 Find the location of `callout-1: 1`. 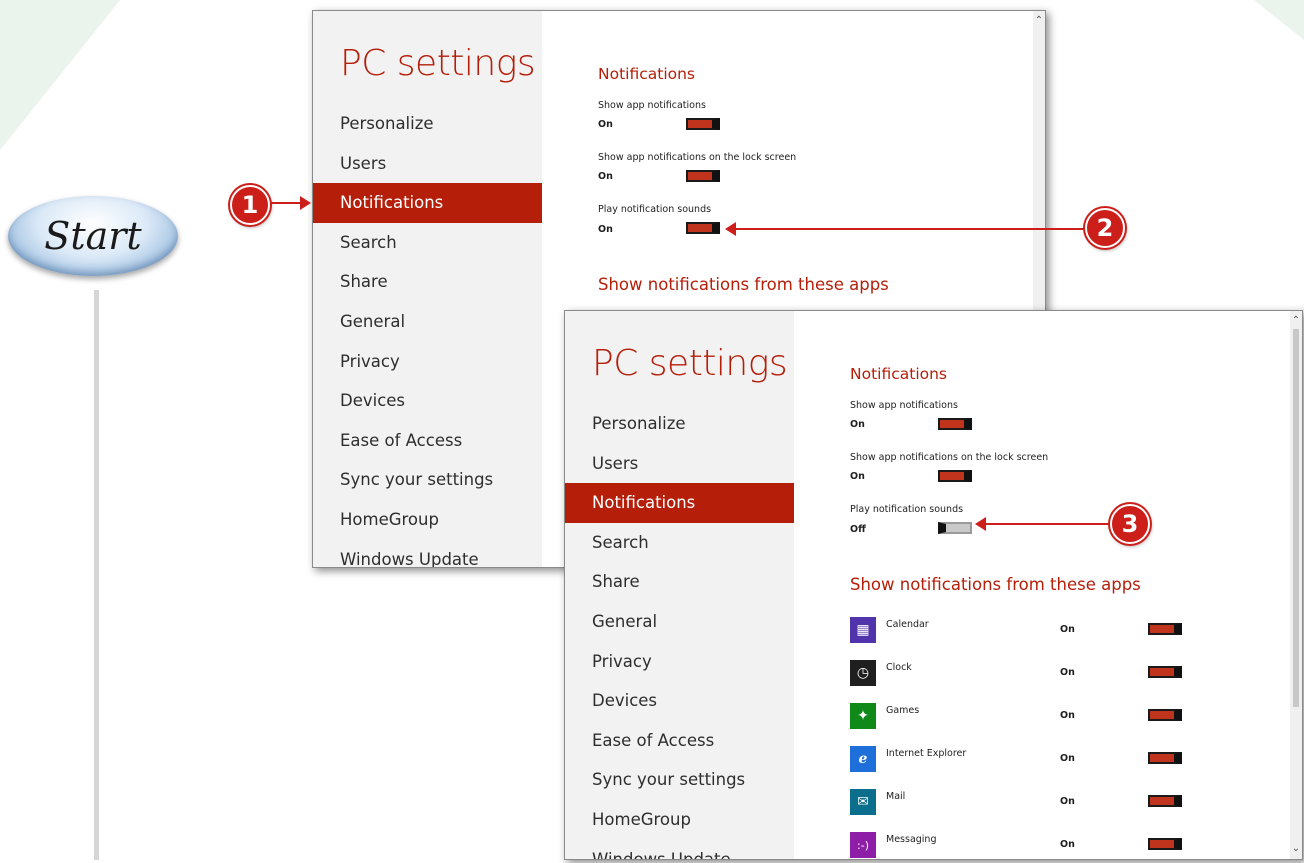

callout-1: 1 is located at coordinates (250, 205).